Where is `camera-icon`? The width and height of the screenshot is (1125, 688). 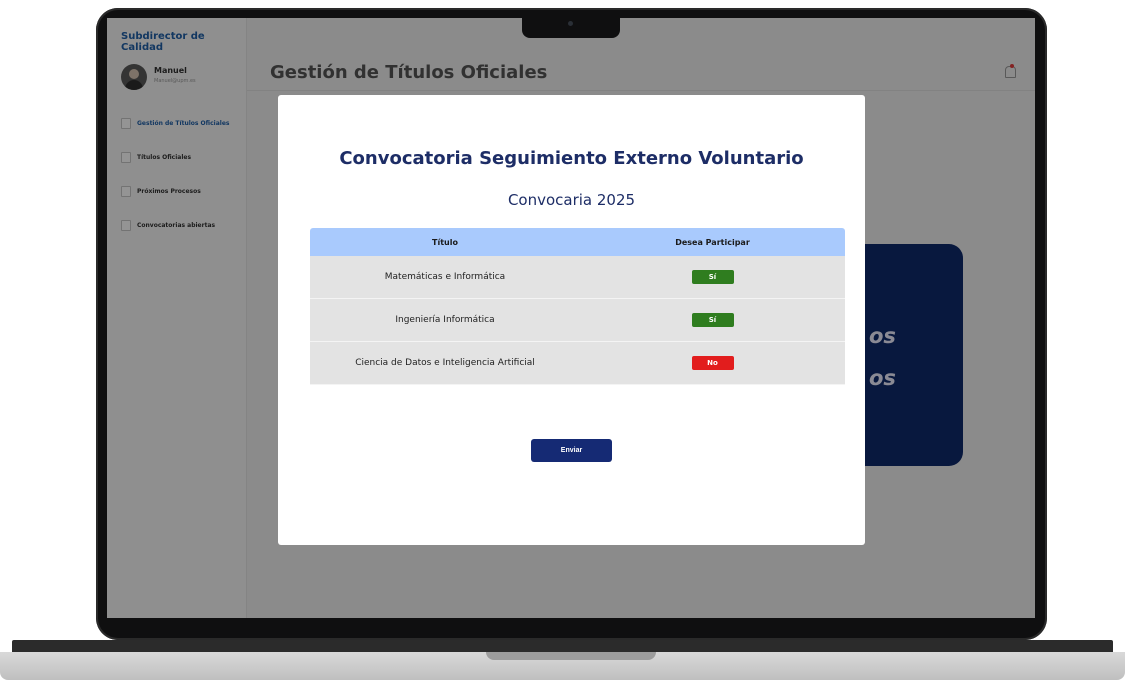 camera-icon is located at coordinates (570, 23).